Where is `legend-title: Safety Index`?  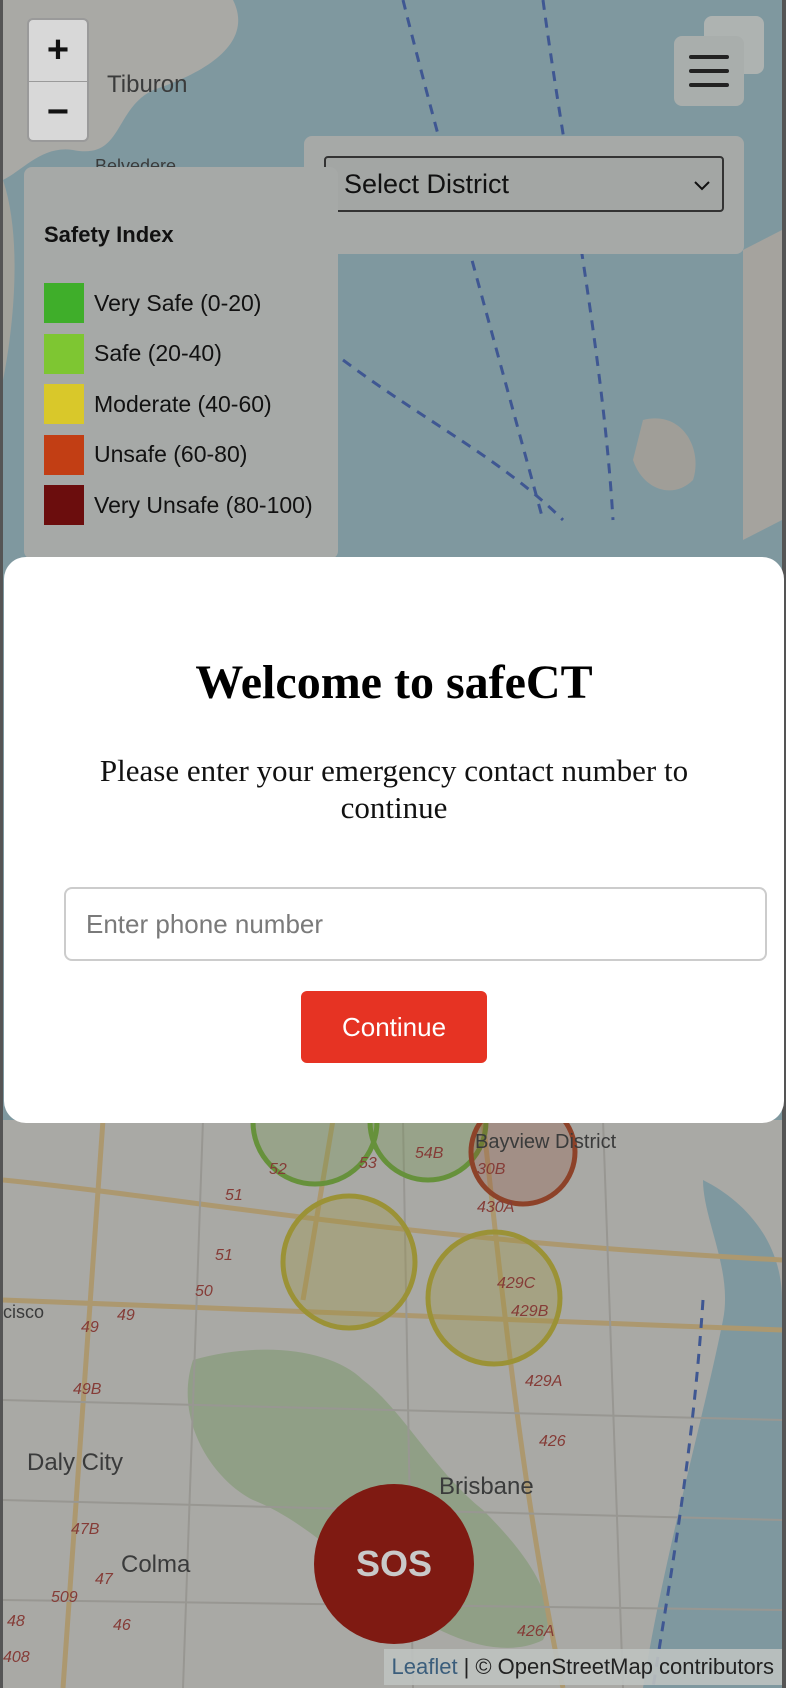 legend-title: Safety Index is located at coordinates (109, 234).